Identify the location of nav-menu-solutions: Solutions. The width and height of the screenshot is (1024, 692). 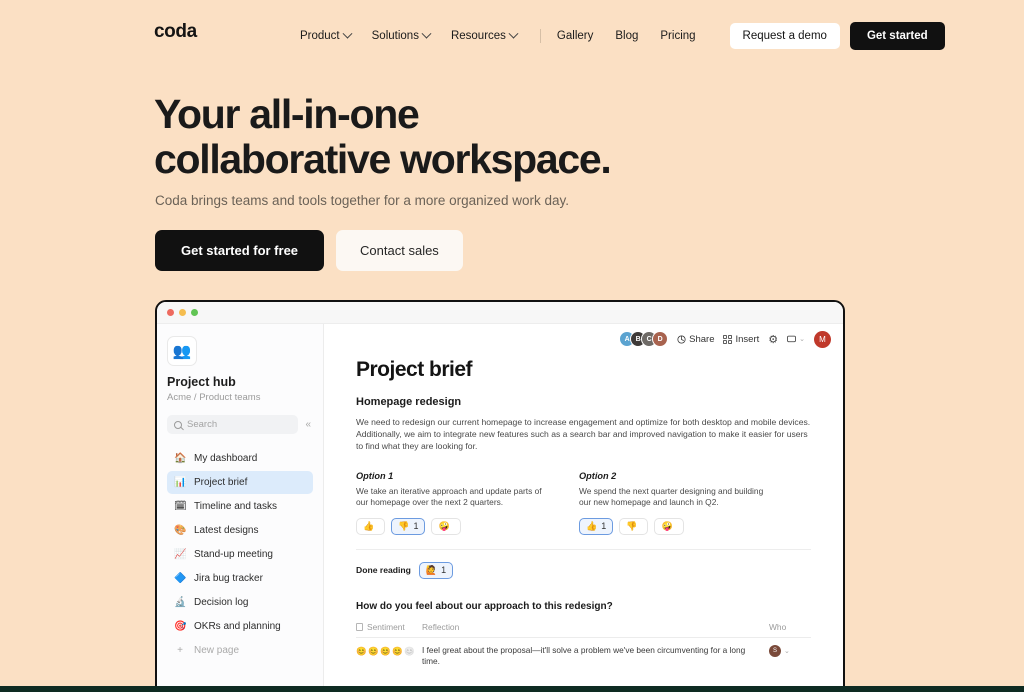
(406, 36).